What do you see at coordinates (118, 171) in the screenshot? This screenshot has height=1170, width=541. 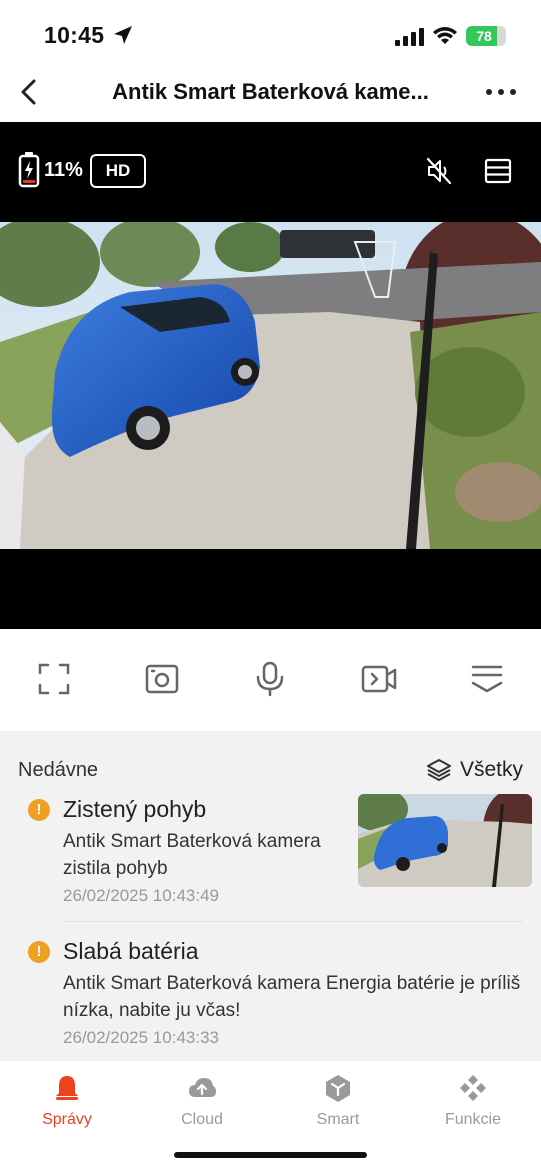 I see `quality-toggle-button: HD` at bounding box center [118, 171].